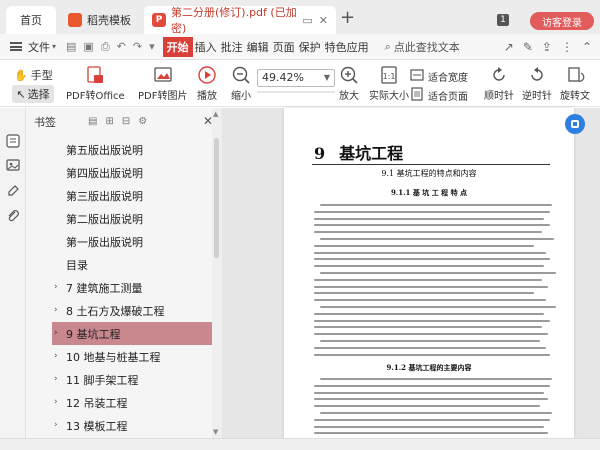 Image resolution: width=600 pixels, height=450 pixels. What do you see at coordinates (503, 20) in the screenshot?
I see `window-count-badge: 1` at bounding box center [503, 20].